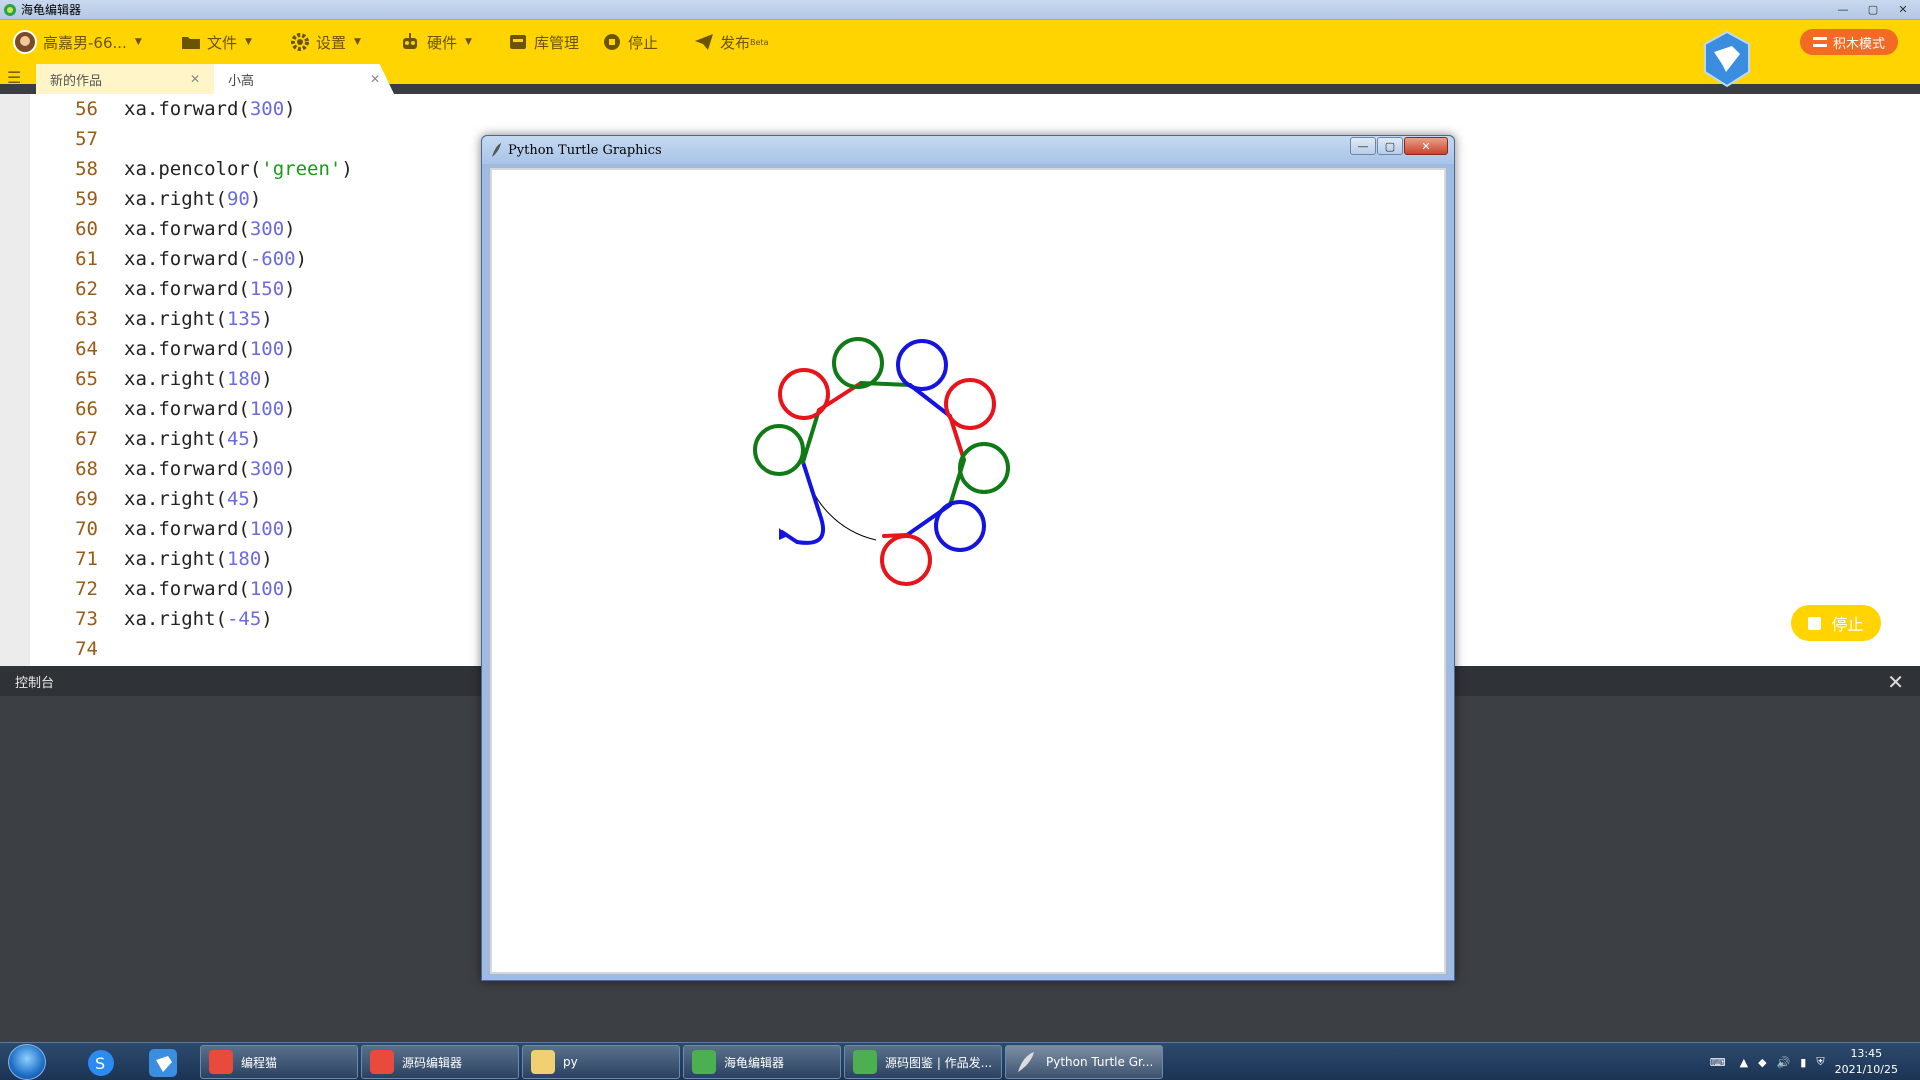 The height and width of the screenshot is (1080, 1920). What do you see at coordinates (881, 461) in the screenshot?
I see `circles` at bounding box center [881, 461].